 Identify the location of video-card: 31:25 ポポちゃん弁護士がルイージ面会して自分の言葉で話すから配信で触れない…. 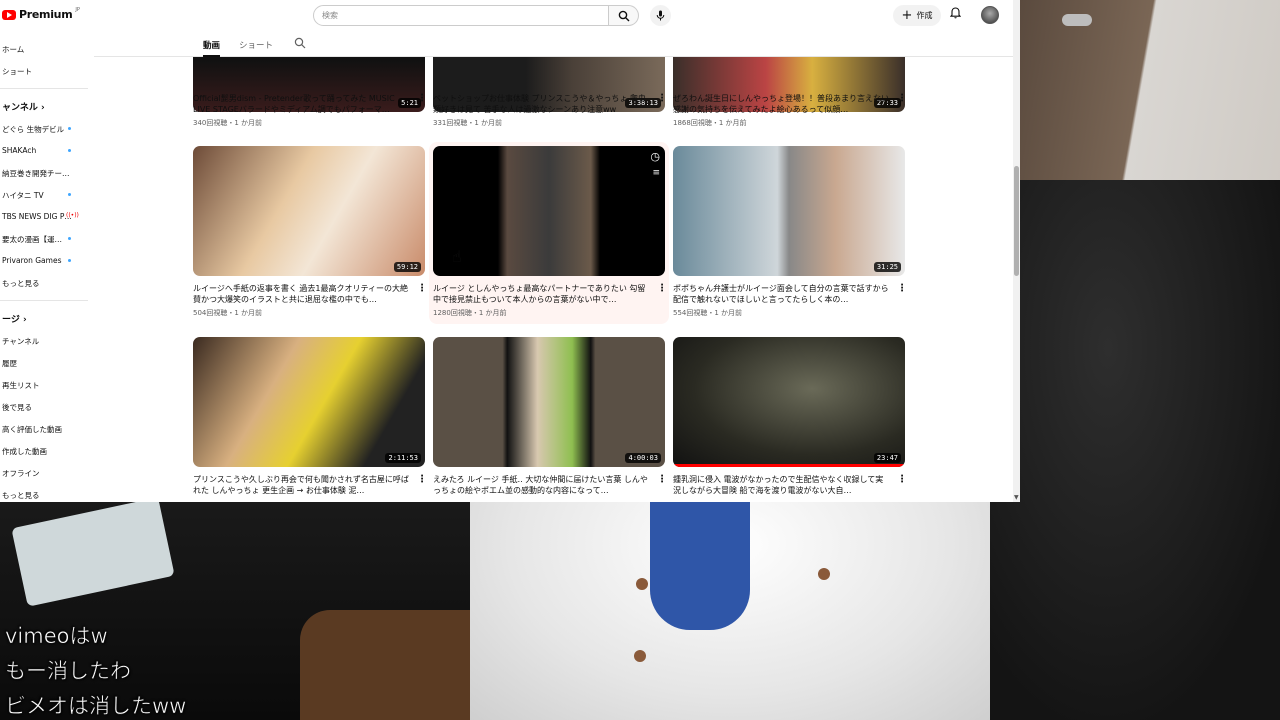
(790, 233).